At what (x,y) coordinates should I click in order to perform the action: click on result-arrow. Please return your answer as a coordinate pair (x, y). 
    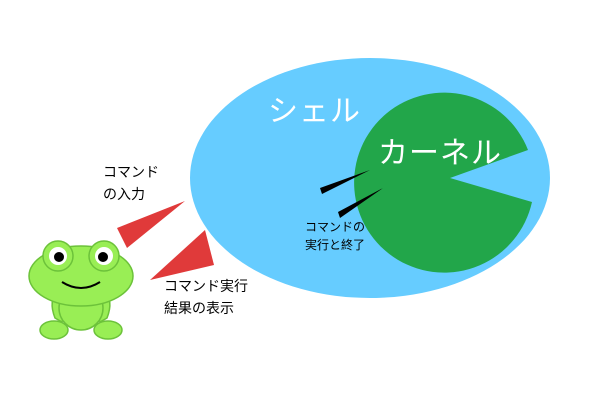
    Looking at the image, I should click on (182, 255).